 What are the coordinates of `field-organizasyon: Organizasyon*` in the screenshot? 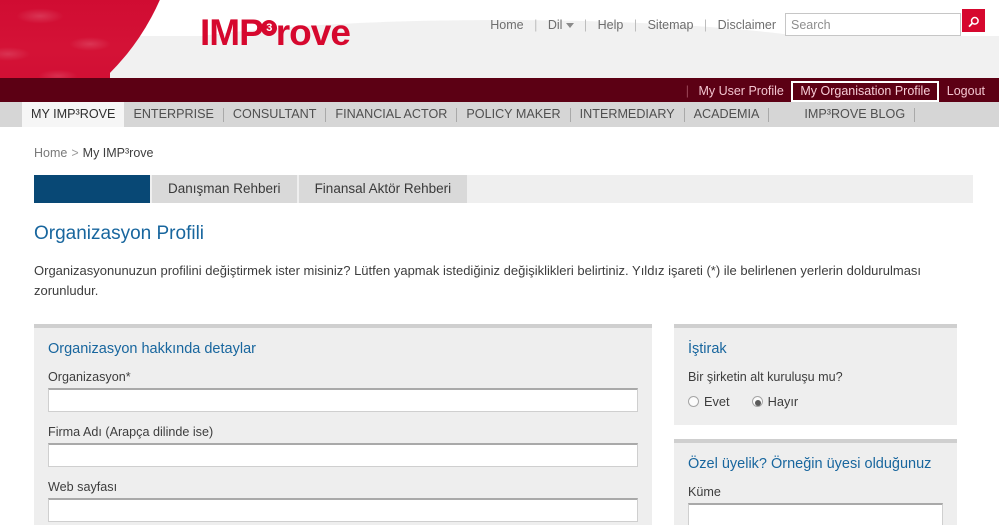 It's located at (343, 391).